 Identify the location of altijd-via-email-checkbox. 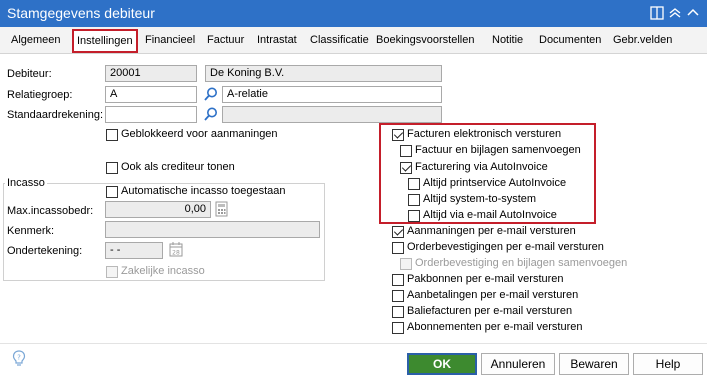
(414, 216).